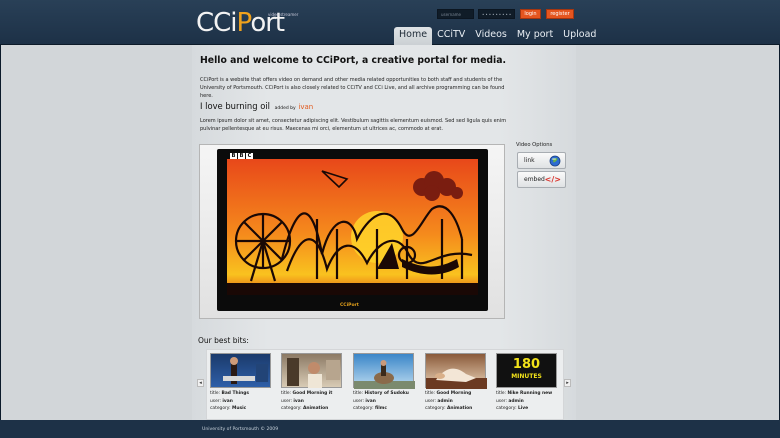  Describe the element at coordinates (534, 145) in the screenshot. I see `video-options-label: Video Options` at that location.